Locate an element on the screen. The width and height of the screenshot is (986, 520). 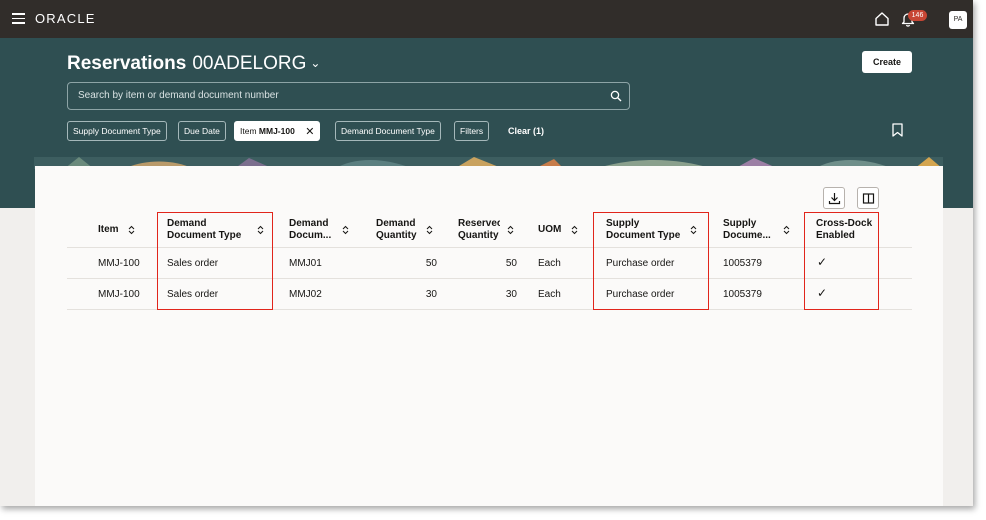
clear-filters-link: Clear (1) is located at coordinates (526, 131).